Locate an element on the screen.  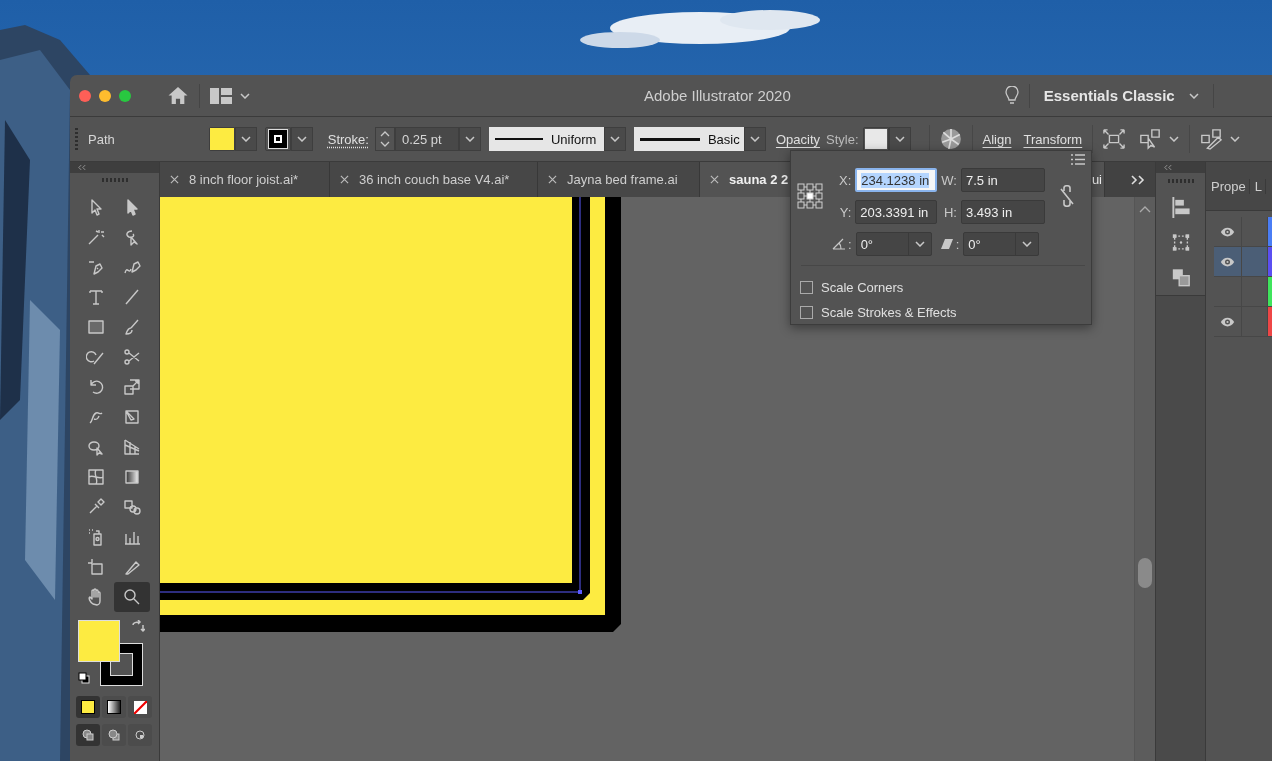
stroke-link: Stroke: is located at coordinates (348, 139).